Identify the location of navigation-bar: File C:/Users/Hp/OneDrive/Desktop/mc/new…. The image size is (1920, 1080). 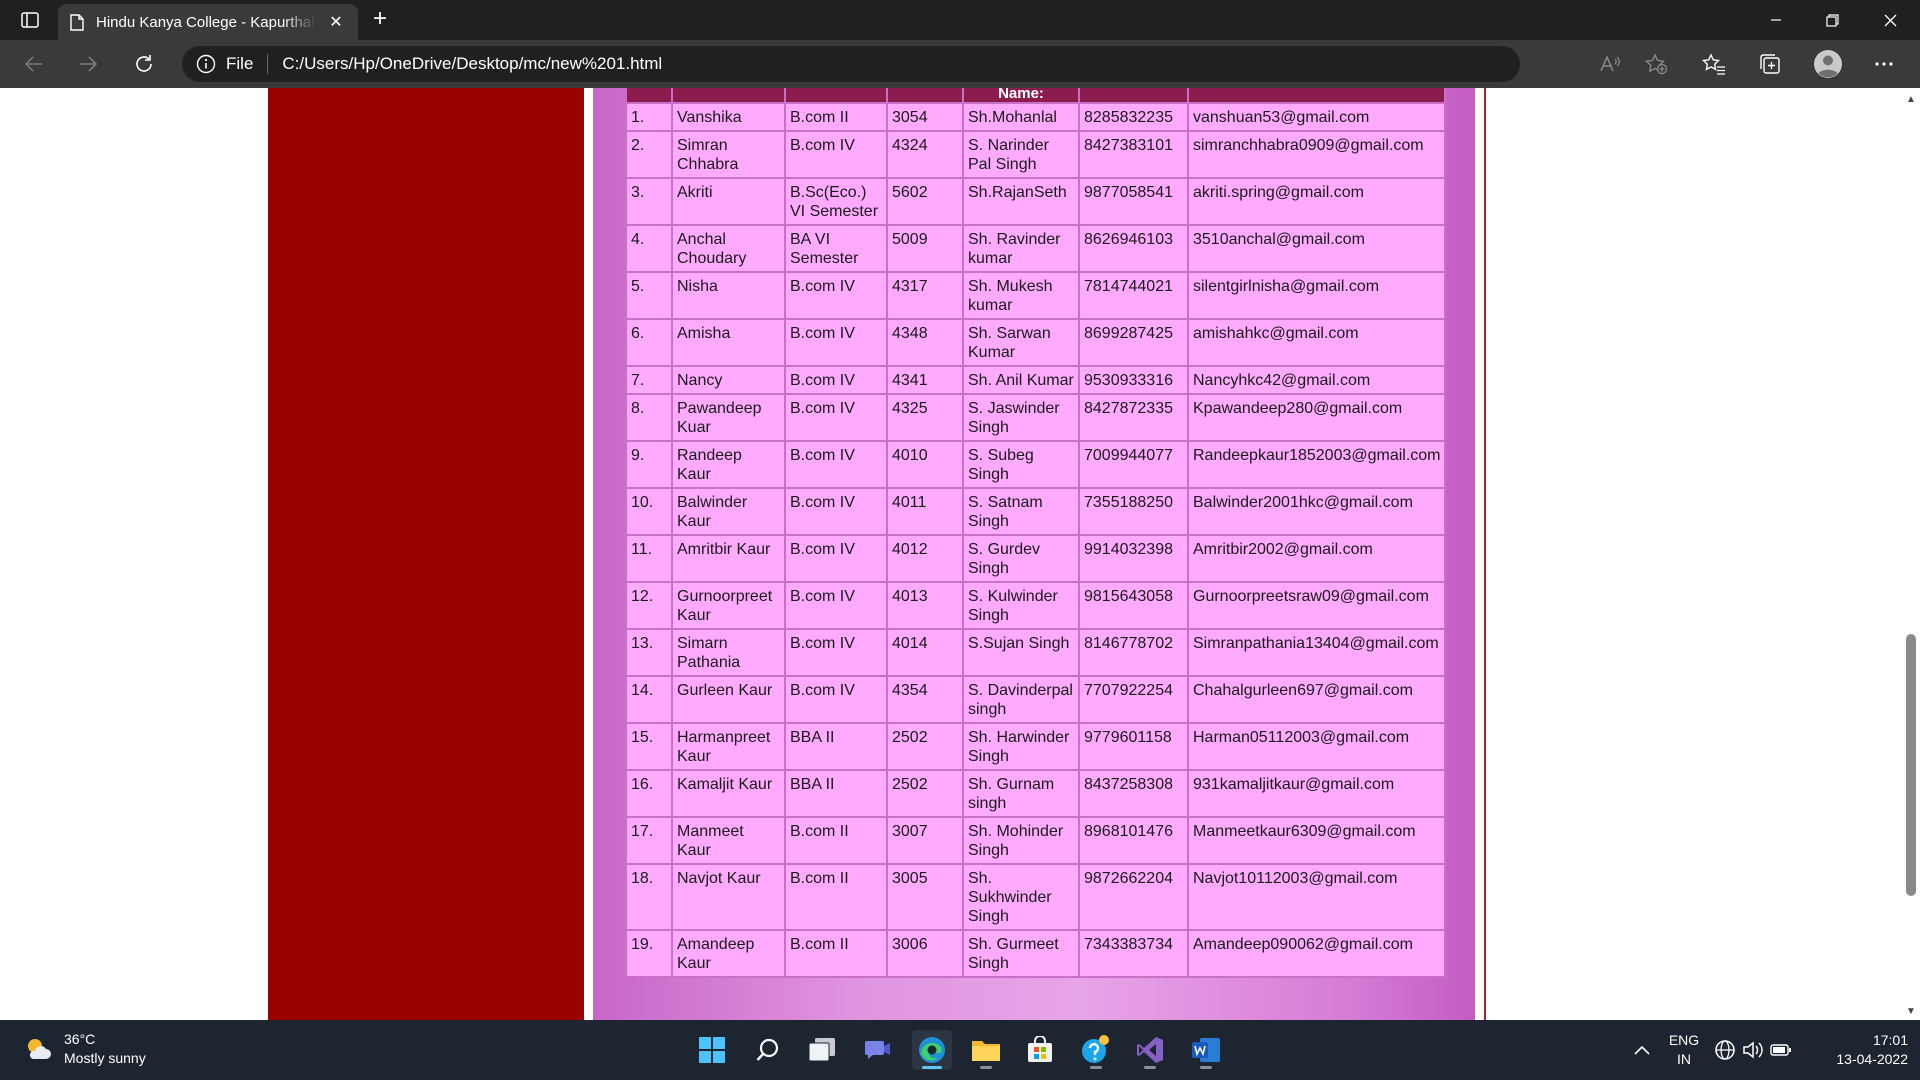
(960, 64).